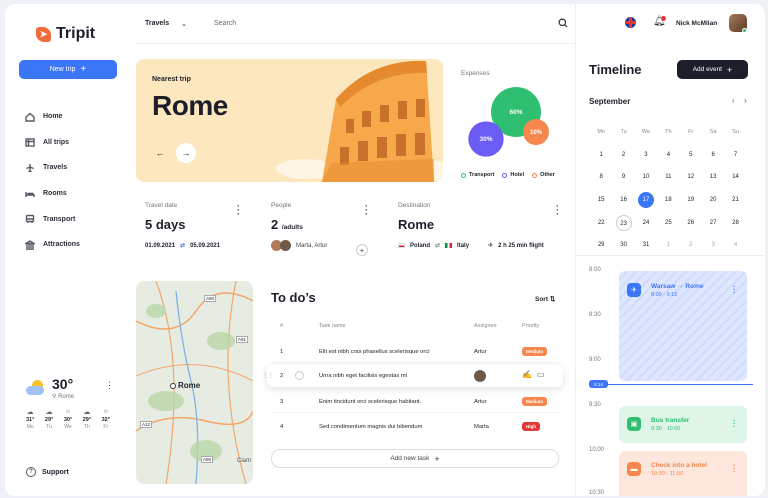 Image resolution: width=768 pixels, height=498 pixels. Describe the element at coordinates (68, 419) in the screenshot. I see `forecast-day: ☼ 30° We` at that location.